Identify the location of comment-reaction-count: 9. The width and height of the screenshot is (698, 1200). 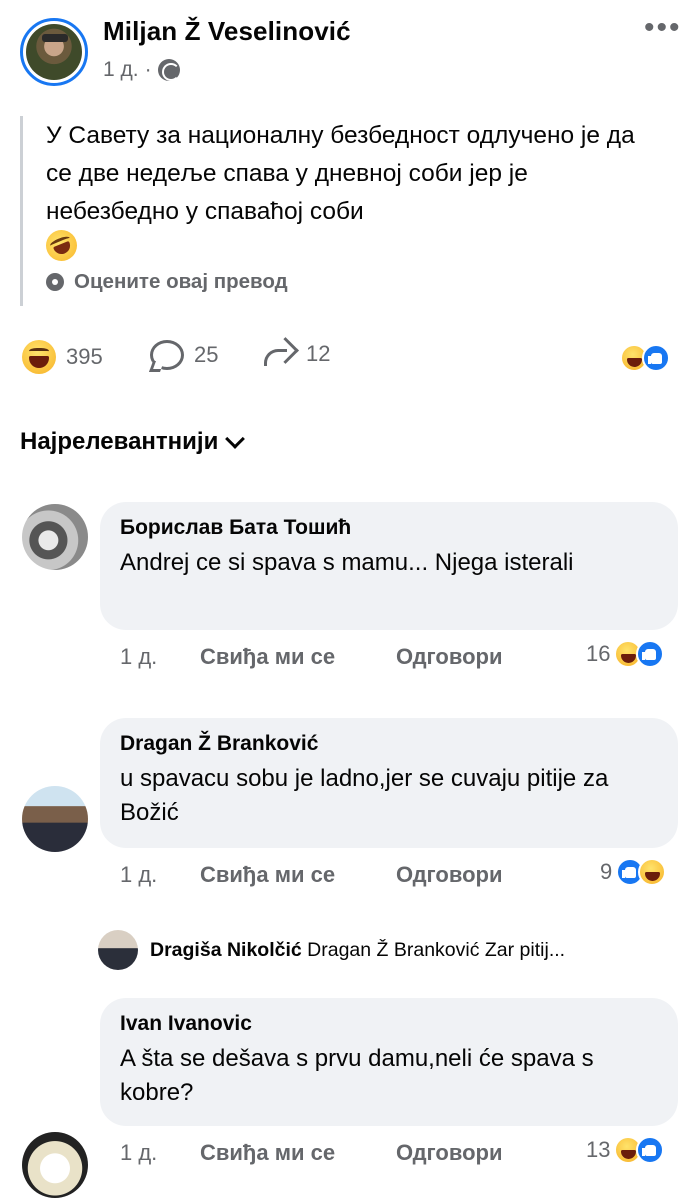
(606, 871).